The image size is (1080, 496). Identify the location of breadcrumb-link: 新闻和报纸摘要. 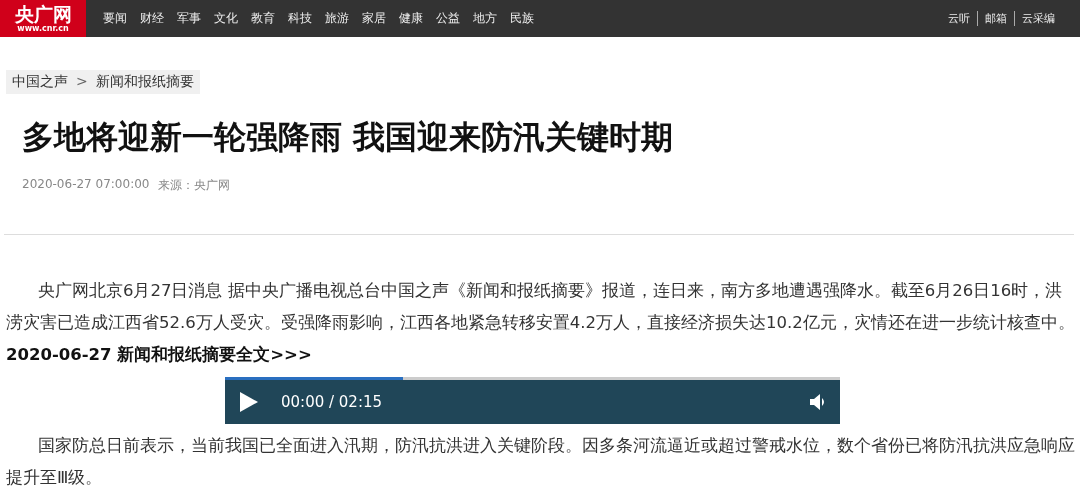
(144, 82).